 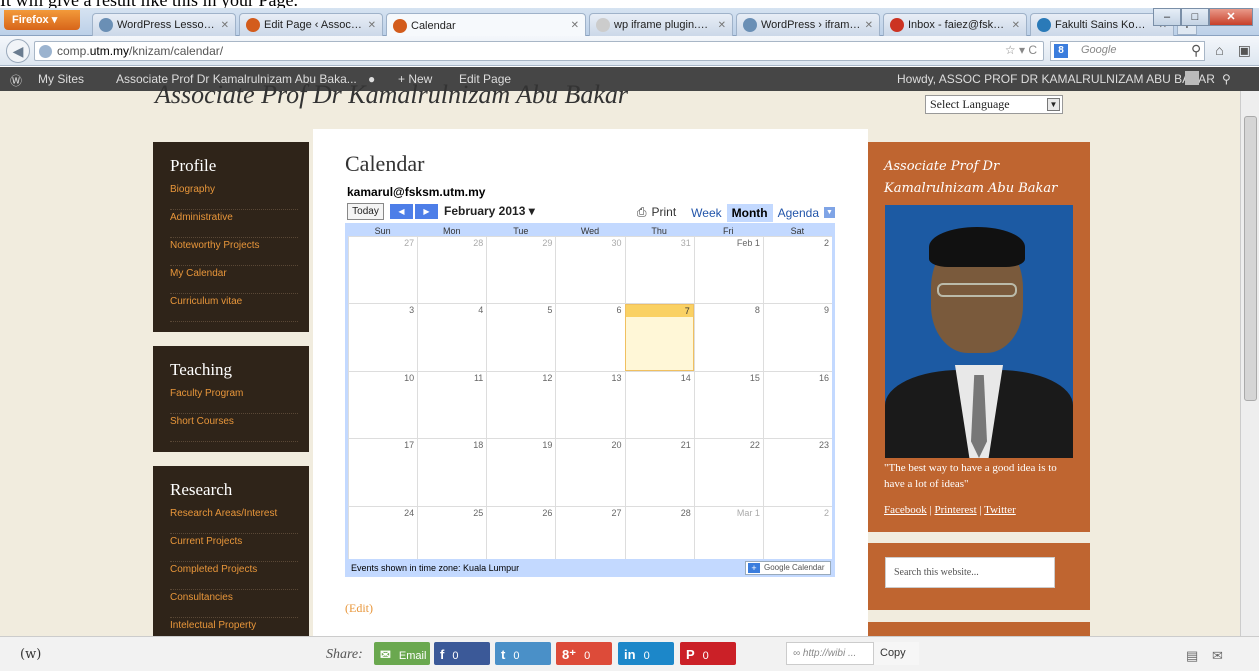 I want to click on scrollbar-thumb, so click(x=1250, y=258).